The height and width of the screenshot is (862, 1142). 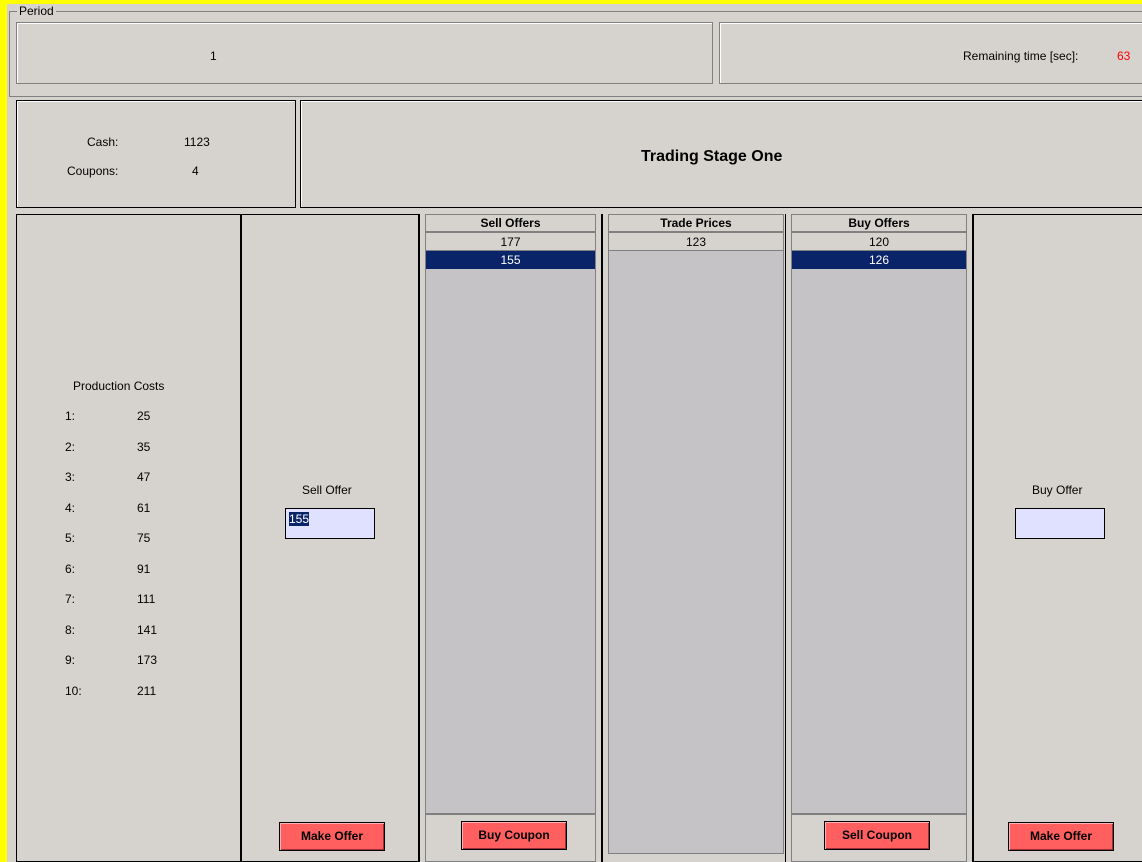 What do you see at coordinates (327, 490) in the screenshot?
I see `sell-offer-label: Sell Offer` at bounding box center [327, 490].